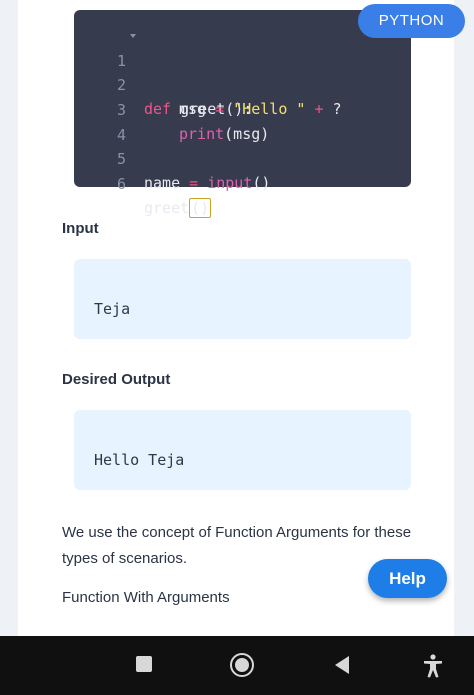  What do you see at coordinates (242, 299) in the screenshot?
I see `input-box: Teja` at bounding box center [242, 299].